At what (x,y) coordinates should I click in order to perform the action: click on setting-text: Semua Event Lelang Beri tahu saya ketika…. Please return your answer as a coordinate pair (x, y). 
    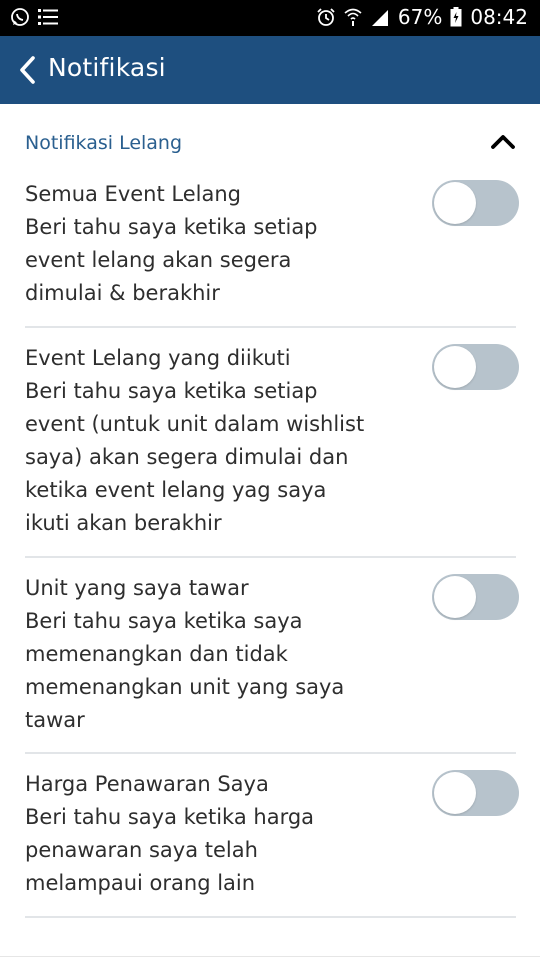
    Looking at the image, I should click on (195, 244).